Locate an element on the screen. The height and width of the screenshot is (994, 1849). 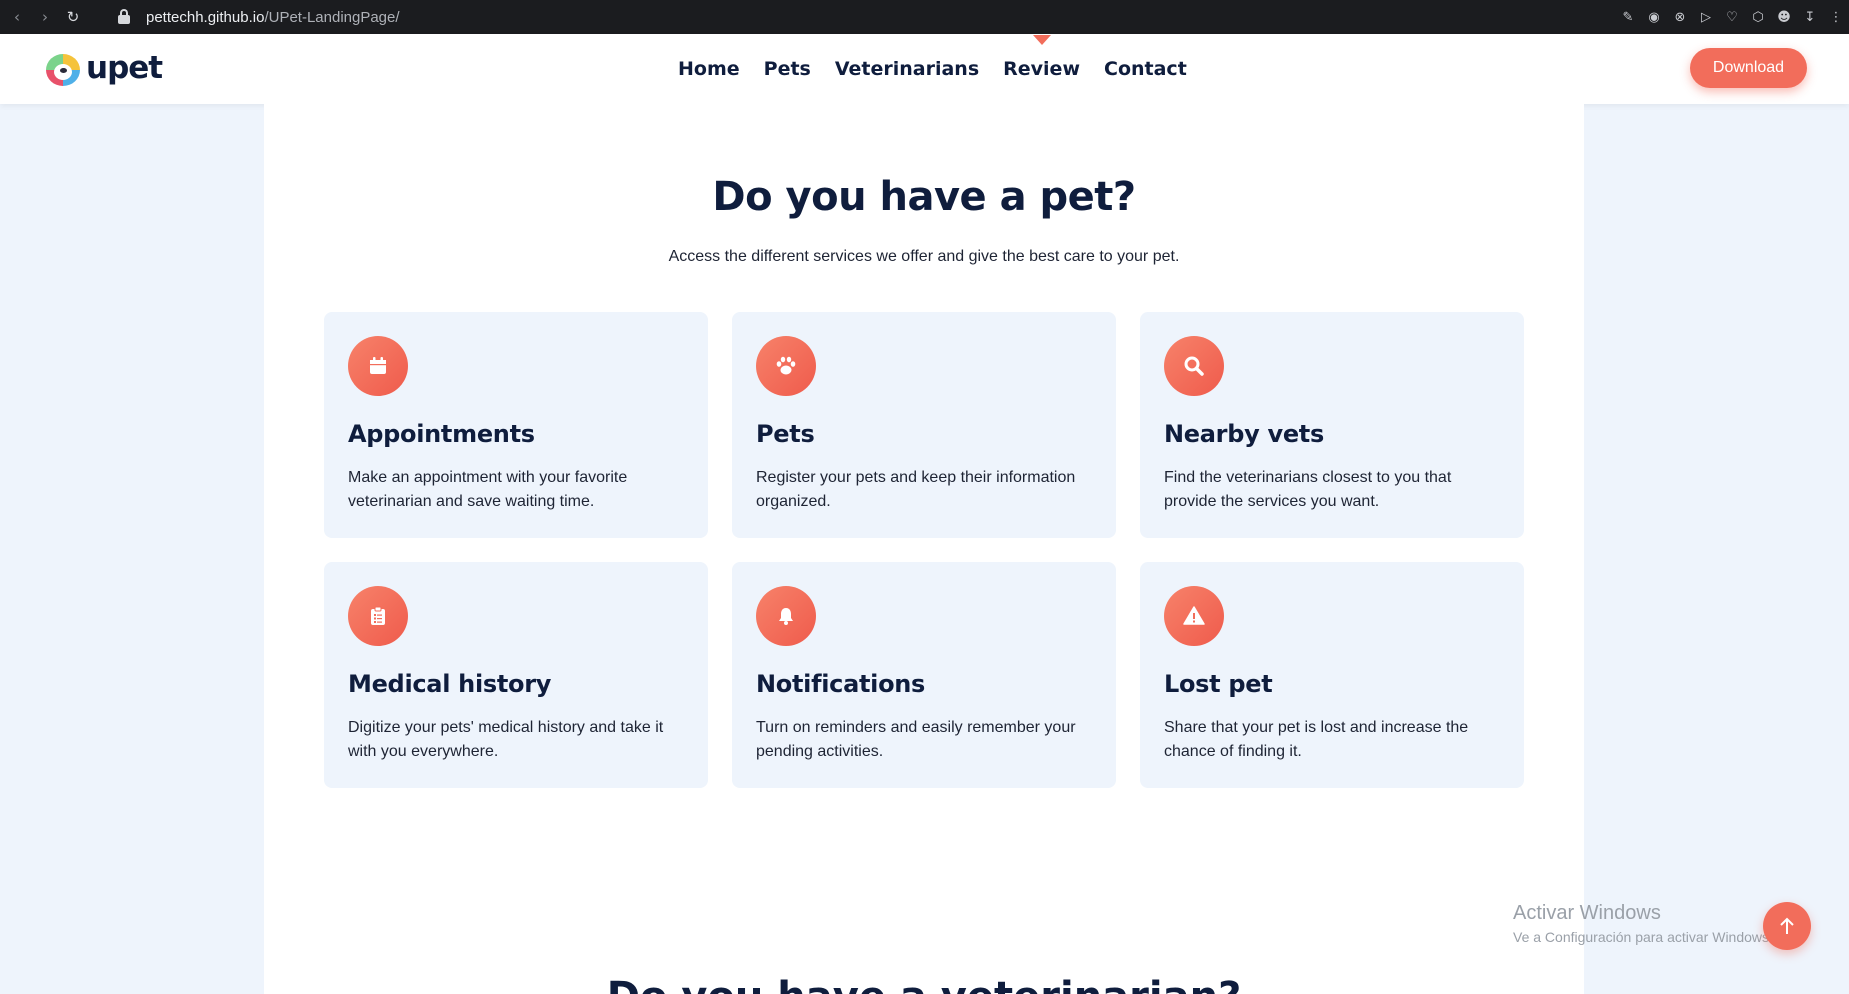
paw-icon is located at coordinates (786, 366).